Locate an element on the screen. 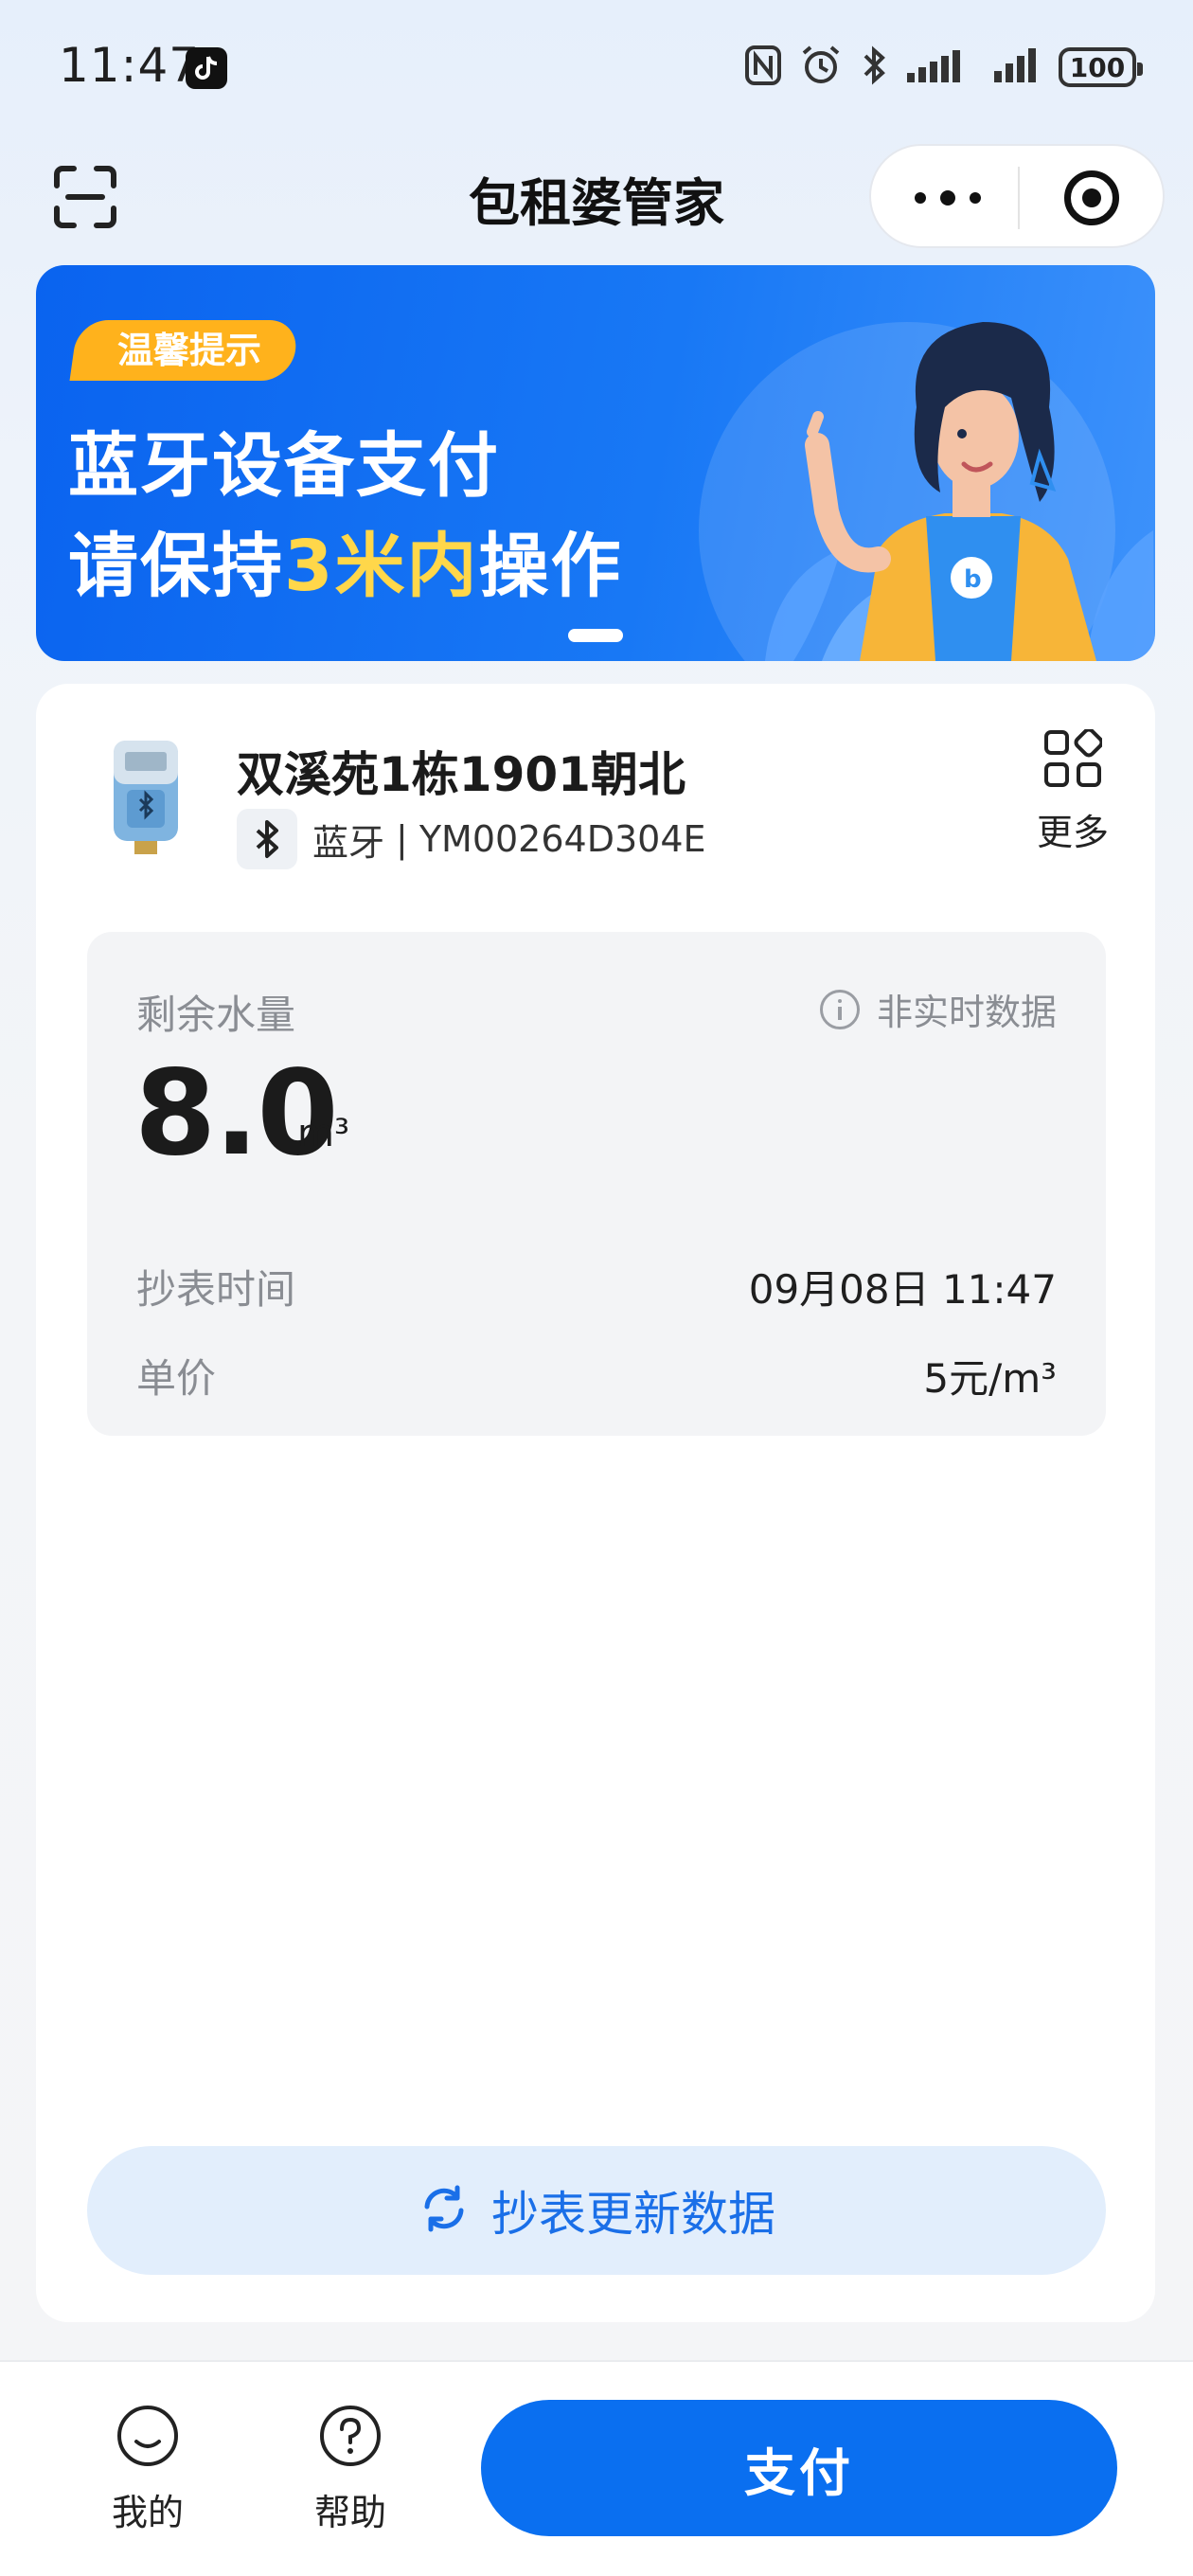 The width and height of the screenshot is (1193, 2576). remaining-label: 剩余水量 is located at coordinates (216, 1015).